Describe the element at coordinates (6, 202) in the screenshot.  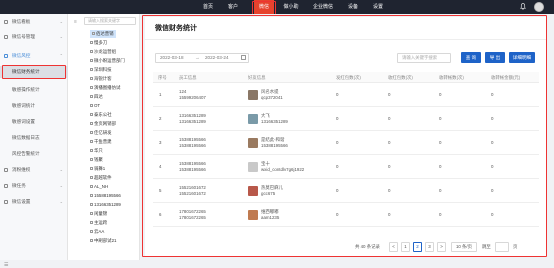
I see `gear-icon` at that location.